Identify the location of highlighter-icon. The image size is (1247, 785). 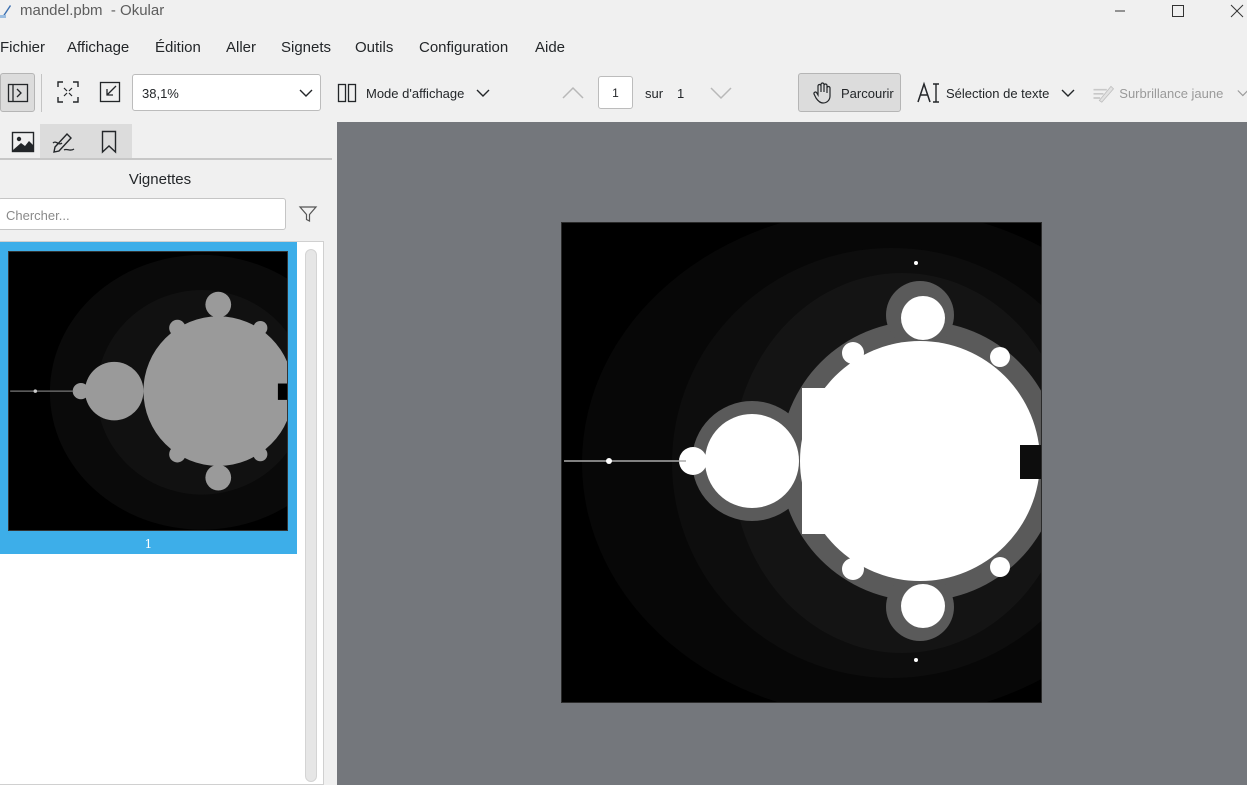
(1104, 94).